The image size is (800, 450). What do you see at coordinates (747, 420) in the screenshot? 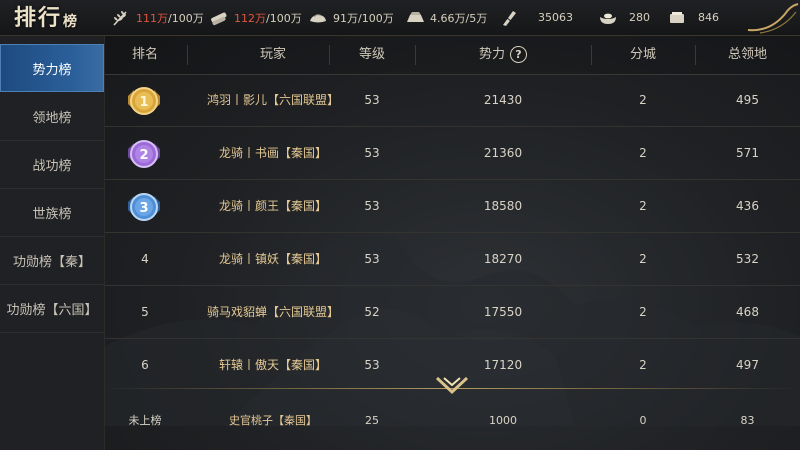
I see `my-territory: 83` at bounding box center [747, 420].